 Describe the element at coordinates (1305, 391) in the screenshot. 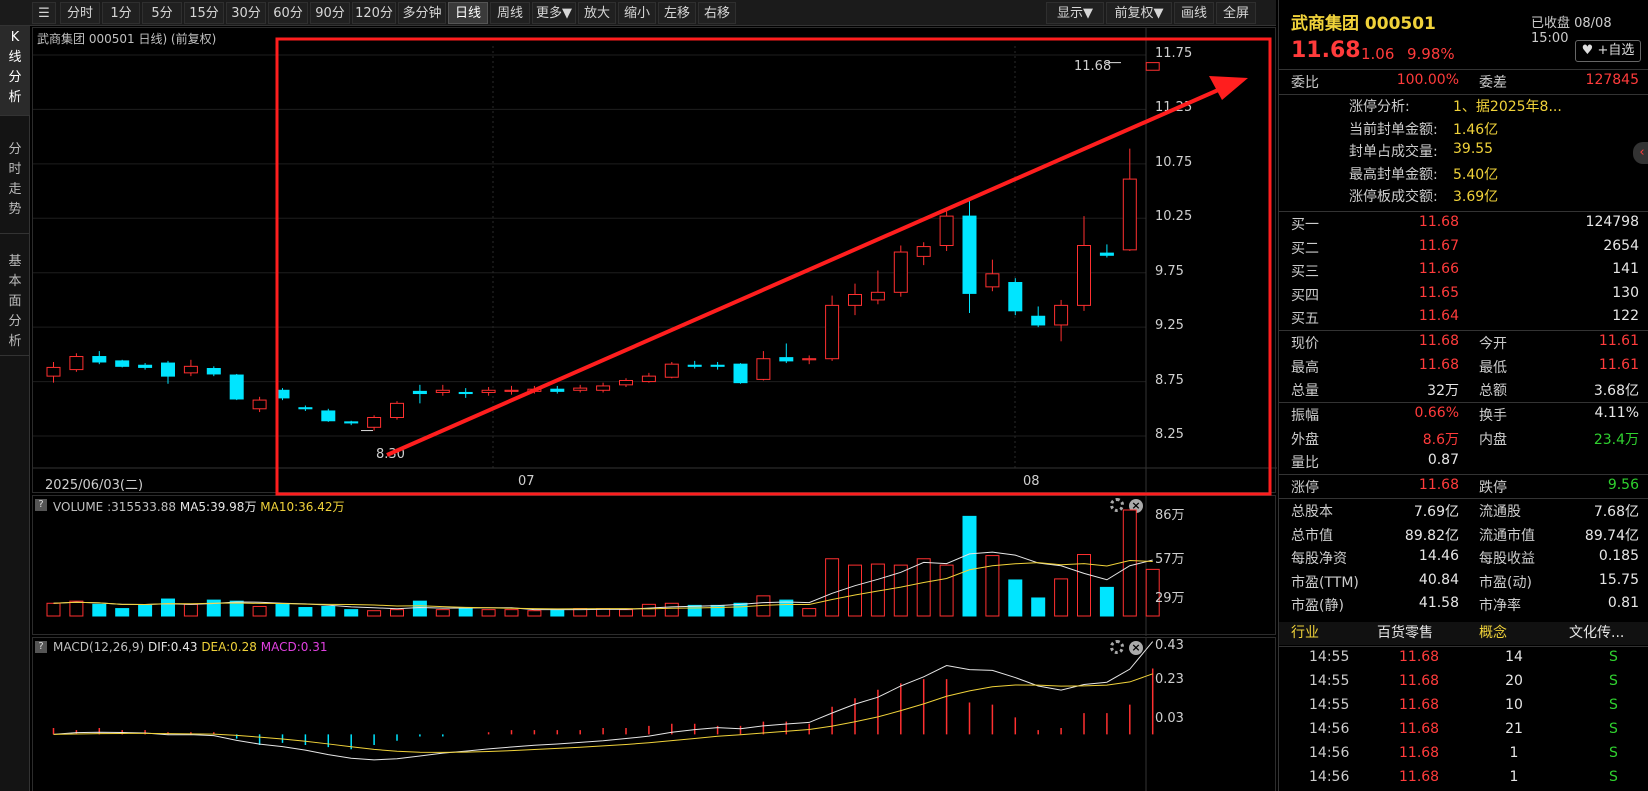

I see `stat-label: 总量` at that location.